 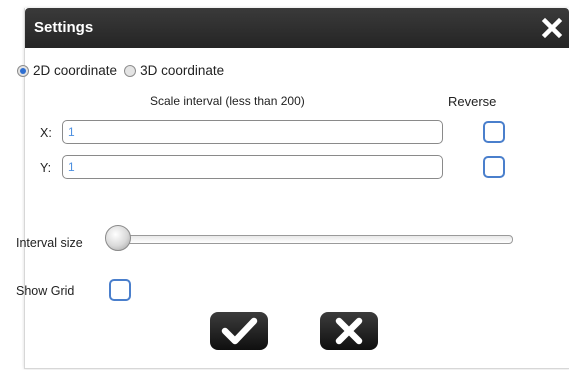 What do you see at coordinates (130, 70) in the screenshot?
I see `radio-3d-coordinate` at bounding box center [130, 70].